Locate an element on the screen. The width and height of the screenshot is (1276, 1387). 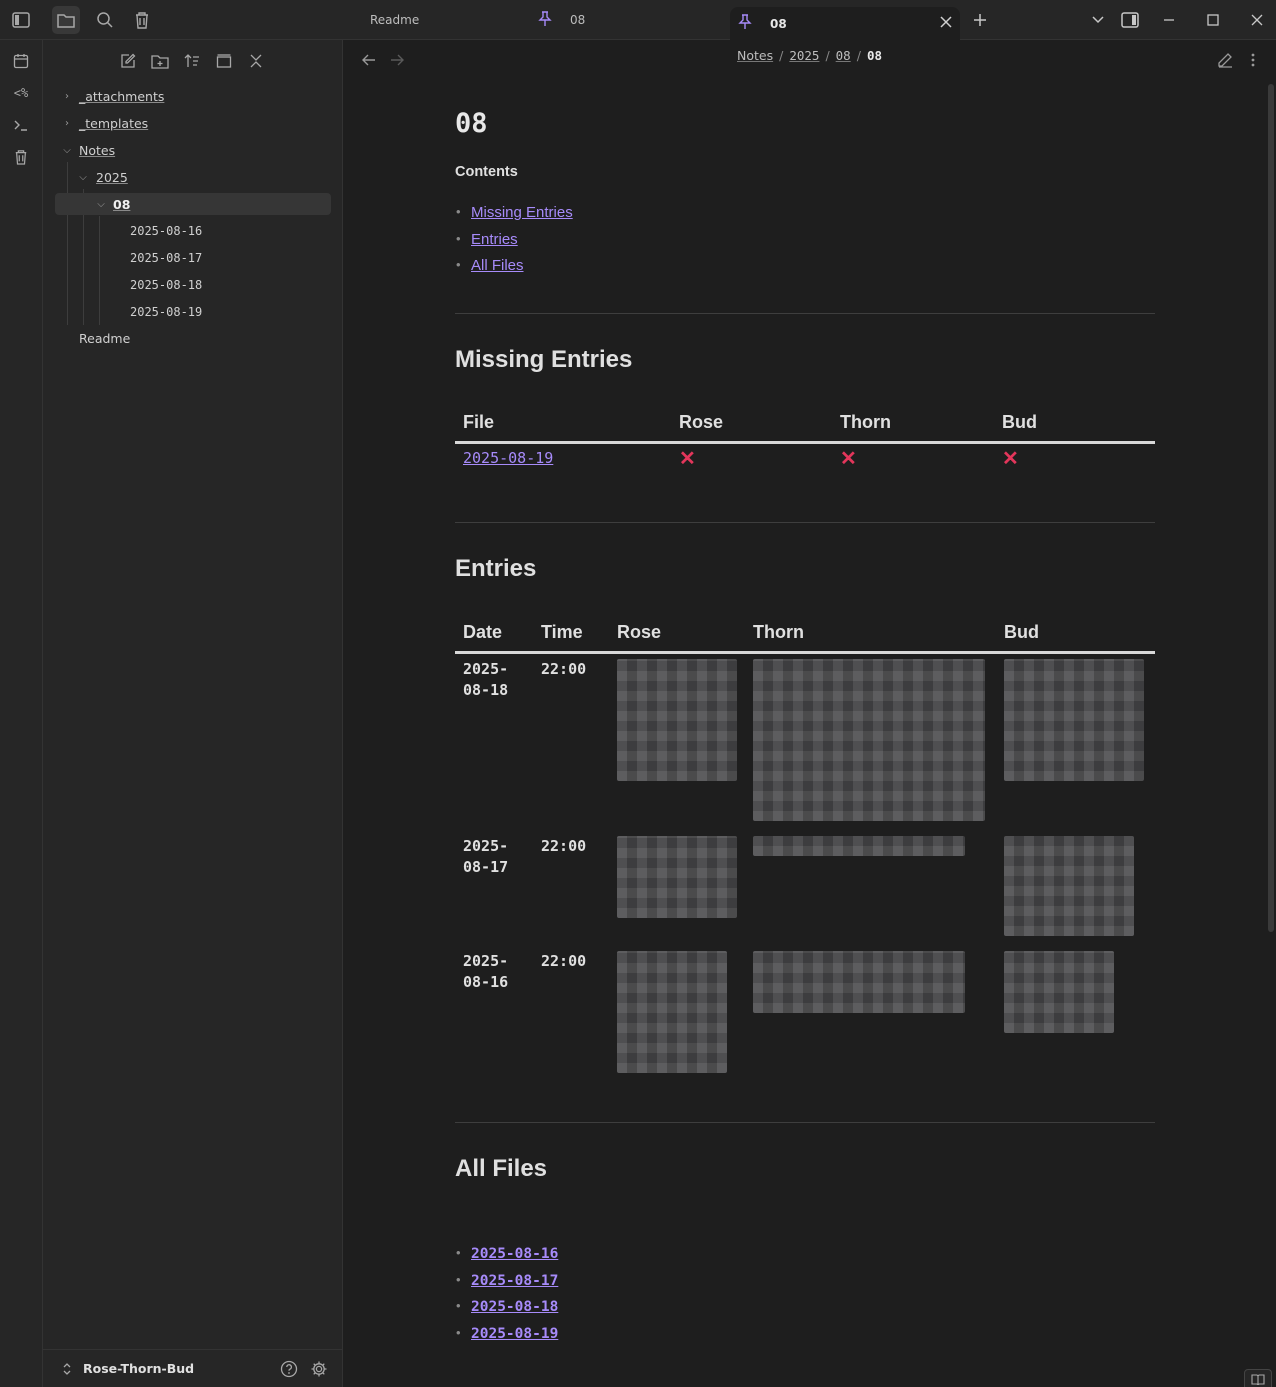
folder-templates: › _templates is located at coordinates (193, 123).